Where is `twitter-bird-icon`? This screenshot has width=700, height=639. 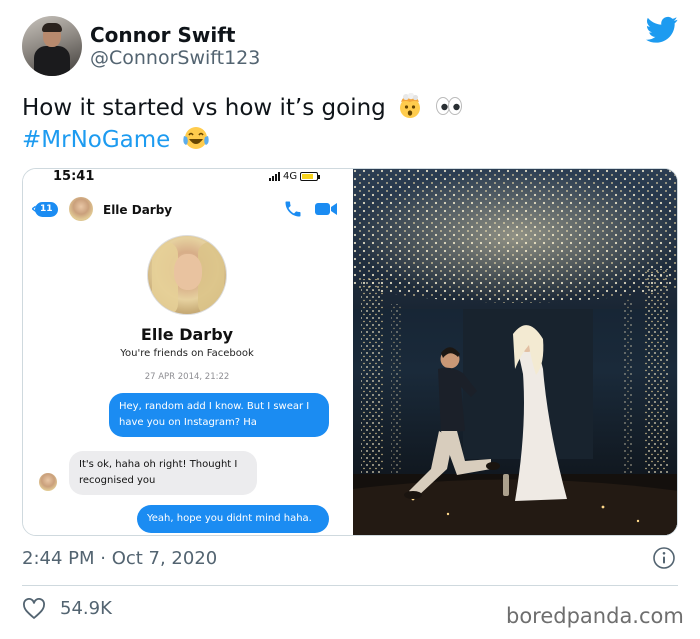 twitter-bird-icon is located at coordinates (662, 29).